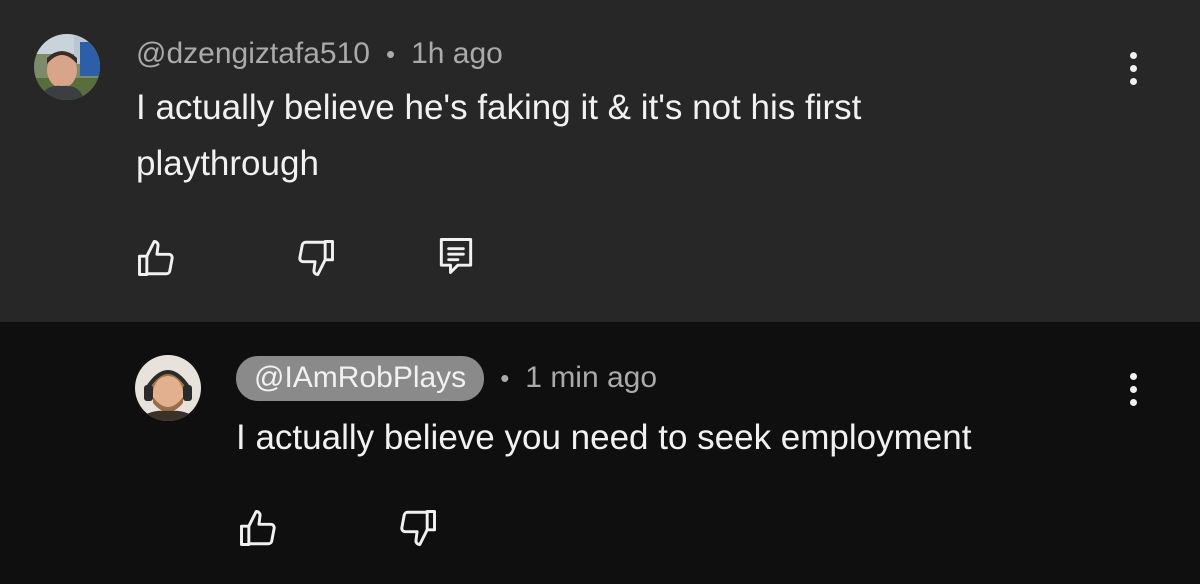  What do you see at coordinates (591, 378) in the screenshot?
I see `timestamp: 1 min ago` at bounding box center [591, 378].